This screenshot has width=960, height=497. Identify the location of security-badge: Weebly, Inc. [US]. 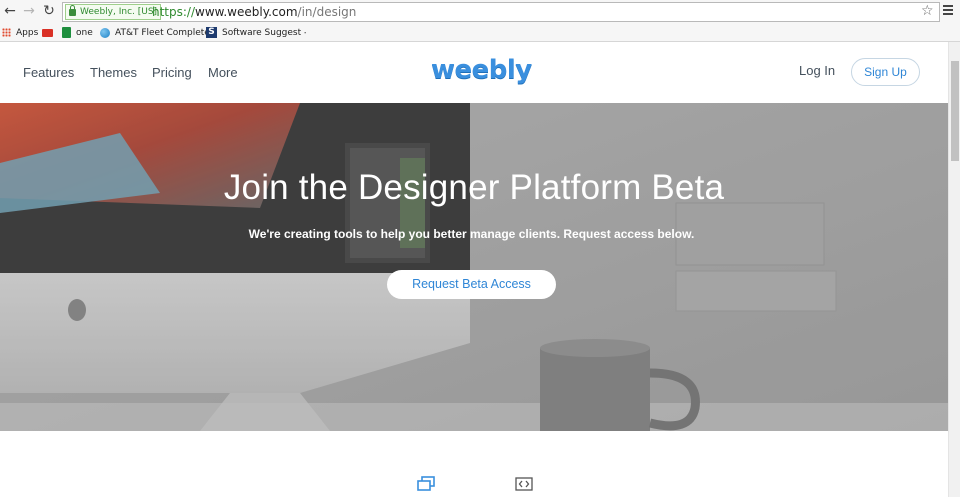
(113, 12).